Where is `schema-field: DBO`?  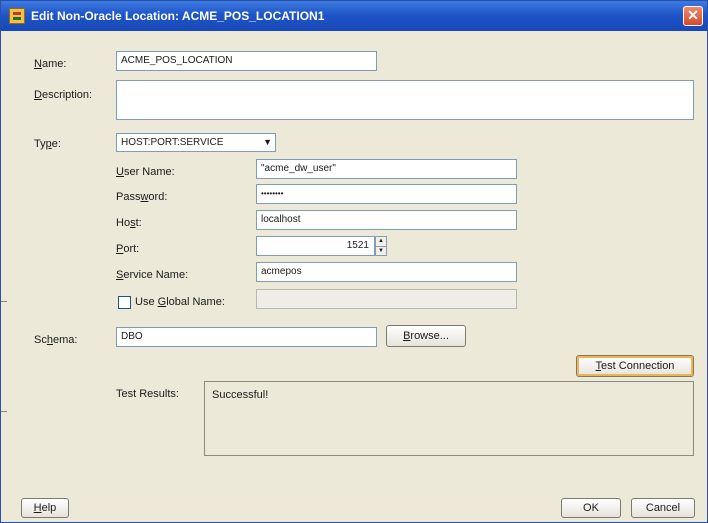
schema-field: DBO is located at coordinates (246, 337).